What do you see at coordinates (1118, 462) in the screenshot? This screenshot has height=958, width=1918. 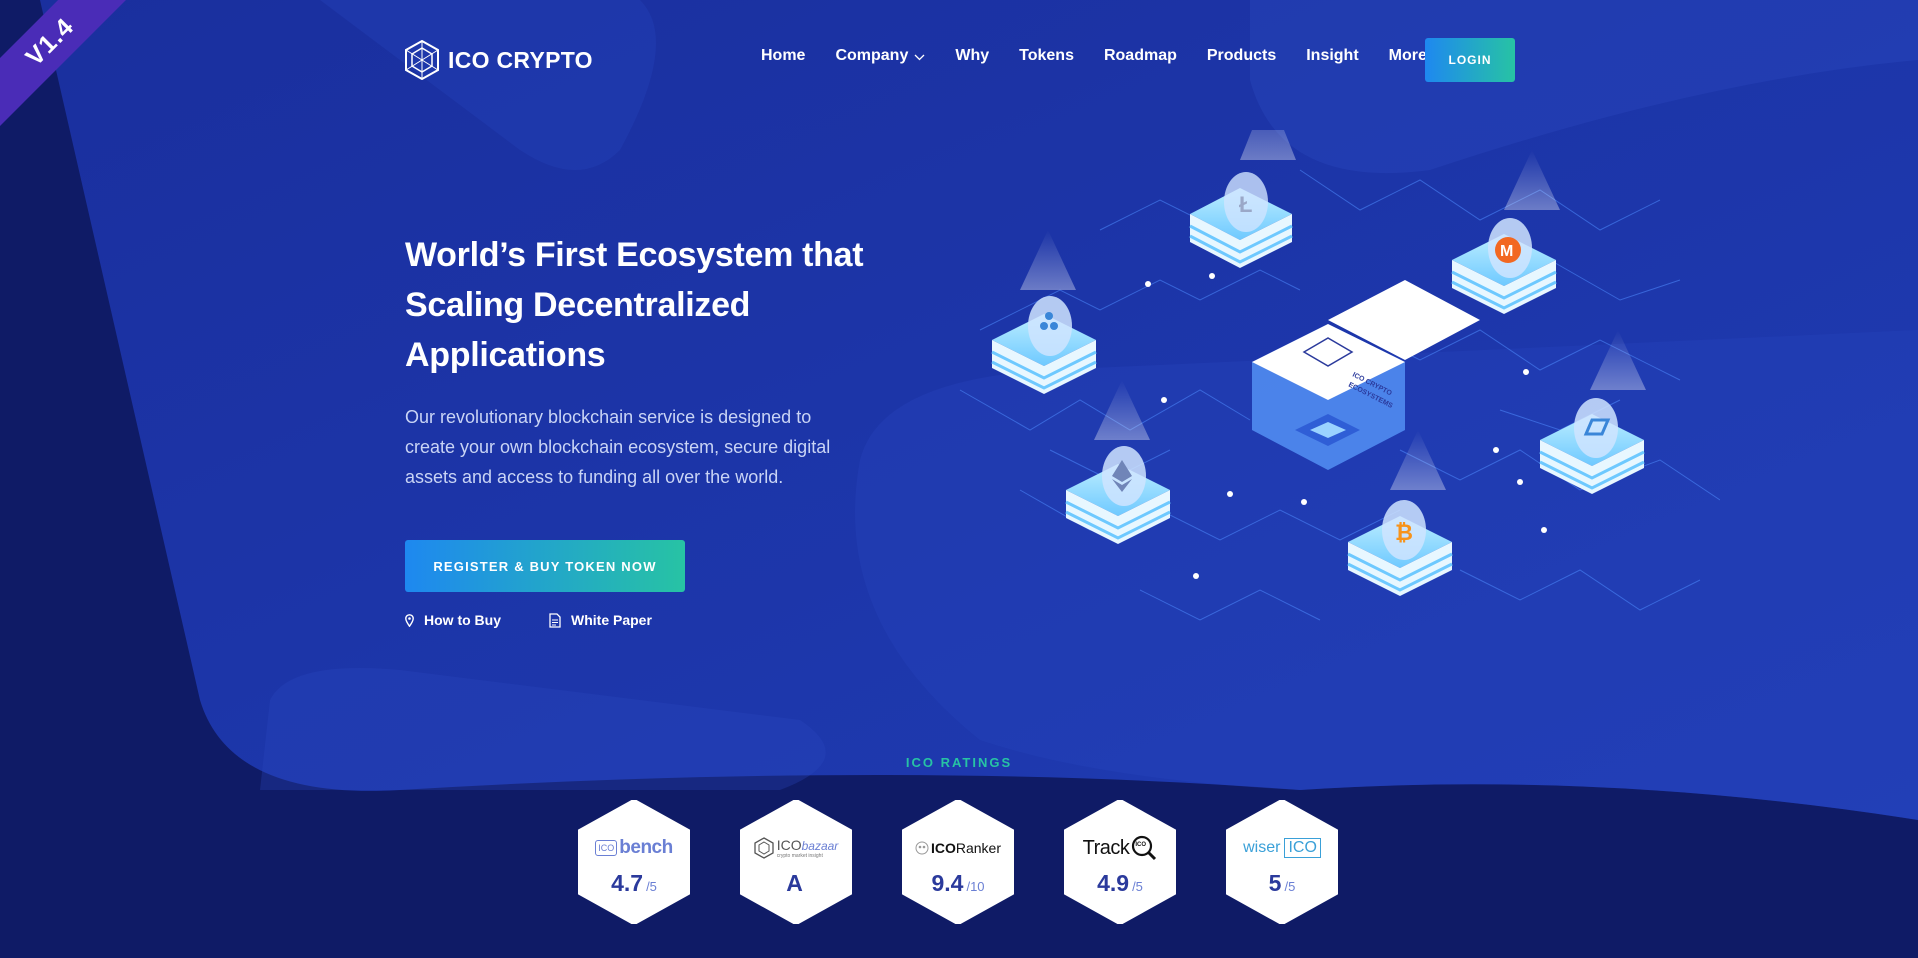 I see `coin-stack-ethereum` at bounding box center [1118, 462].